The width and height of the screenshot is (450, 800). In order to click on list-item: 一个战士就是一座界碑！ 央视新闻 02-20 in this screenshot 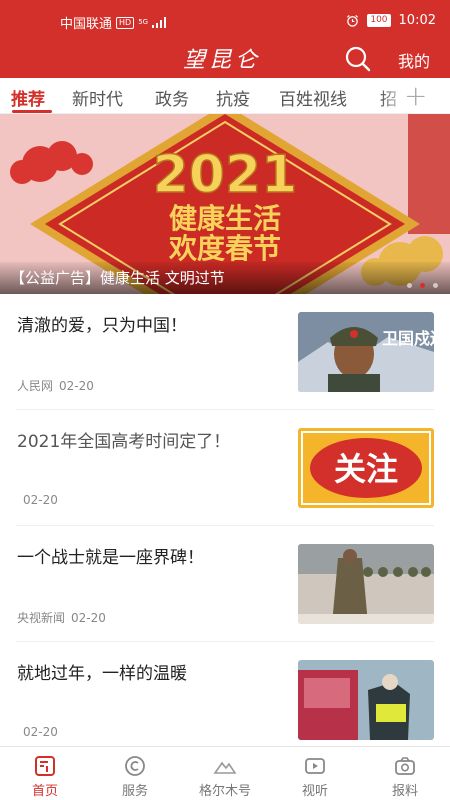, I will do `click(225, 584)`.